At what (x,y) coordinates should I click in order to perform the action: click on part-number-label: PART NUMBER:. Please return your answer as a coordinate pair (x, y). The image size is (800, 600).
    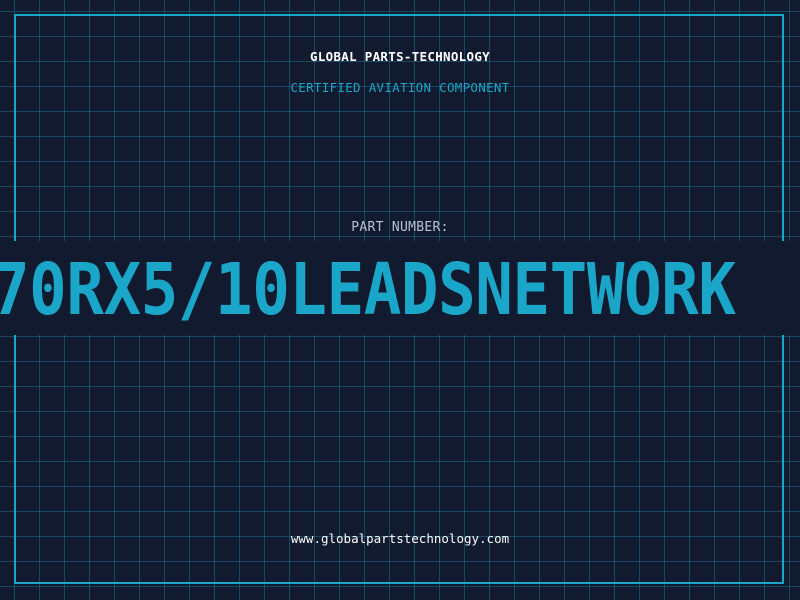
    Looking at the image, I should click on (400, 227).